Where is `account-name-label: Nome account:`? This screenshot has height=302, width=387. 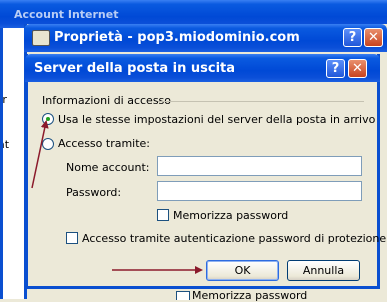
account-name-label: Nome account: is located at coordinates (108, 167).